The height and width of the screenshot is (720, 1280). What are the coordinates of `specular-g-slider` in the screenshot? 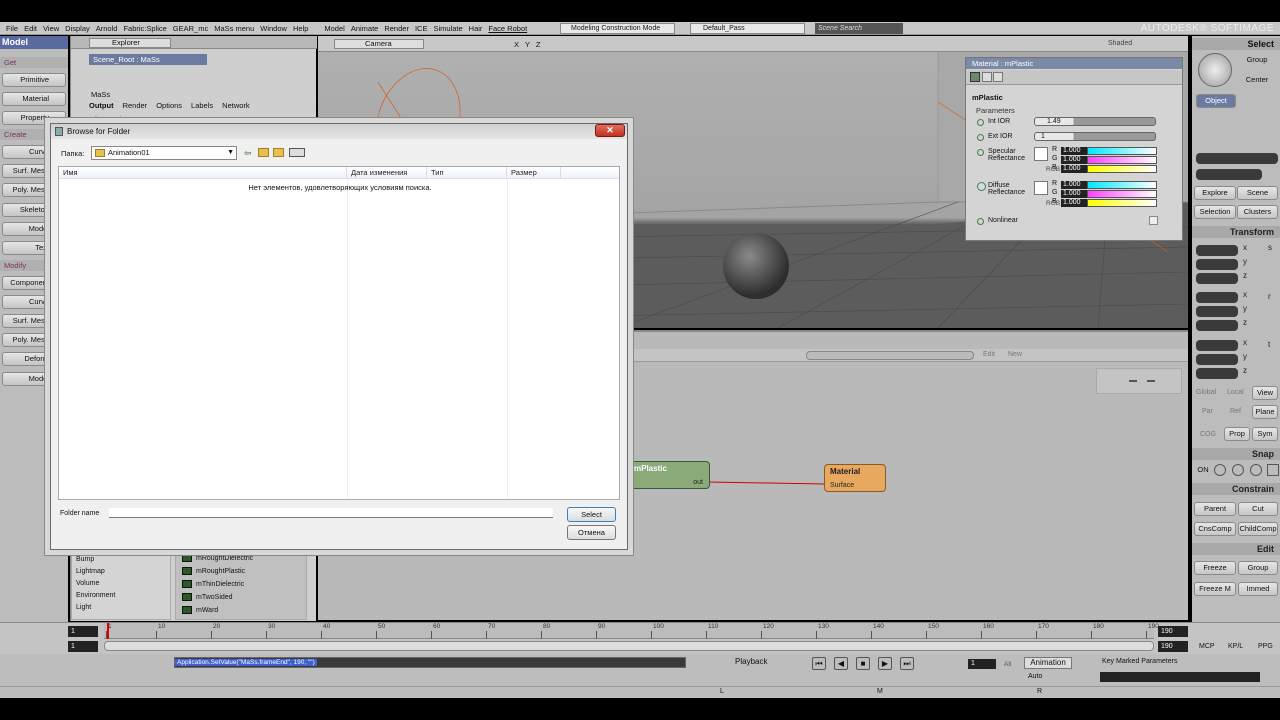 It's located at (1122, 160).